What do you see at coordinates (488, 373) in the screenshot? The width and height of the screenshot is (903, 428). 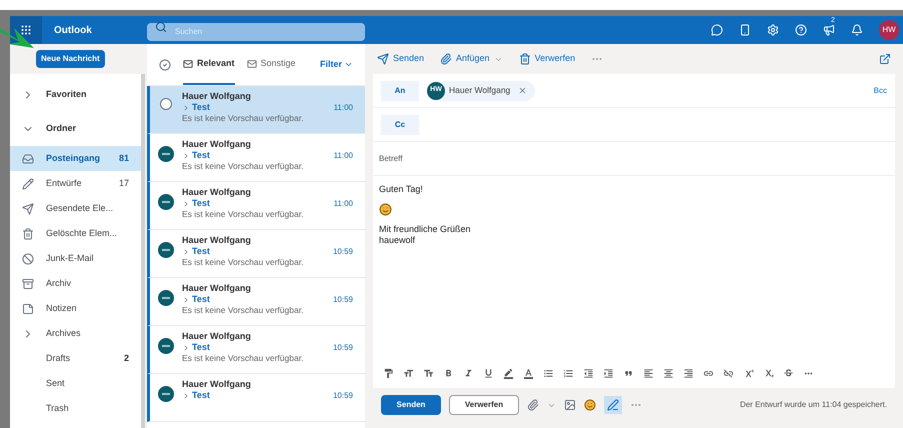 I see `underline-icon` at bounding box center [488, 373].